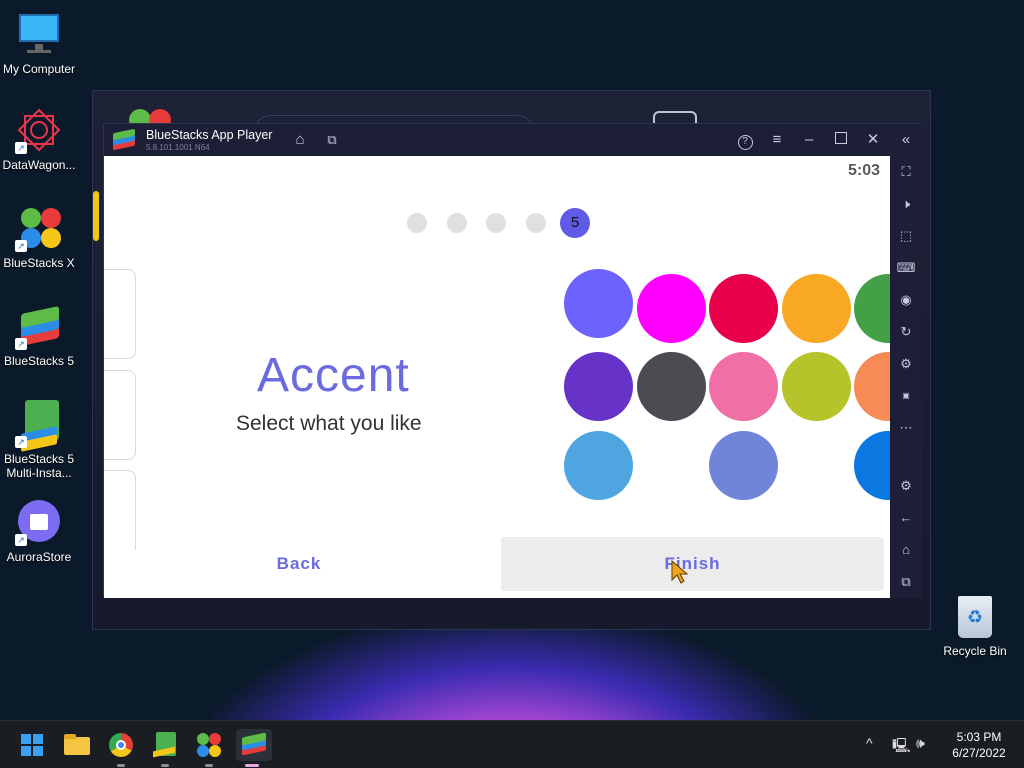 The image size is (1024, 768). I want to click on right-sidebar: ⛶ 🕨 ⬚ ⌨ ◉ ↻ ⚙ ▣ ⋯ ⚙ ← ⌂ ⧉, so click(906, 377).